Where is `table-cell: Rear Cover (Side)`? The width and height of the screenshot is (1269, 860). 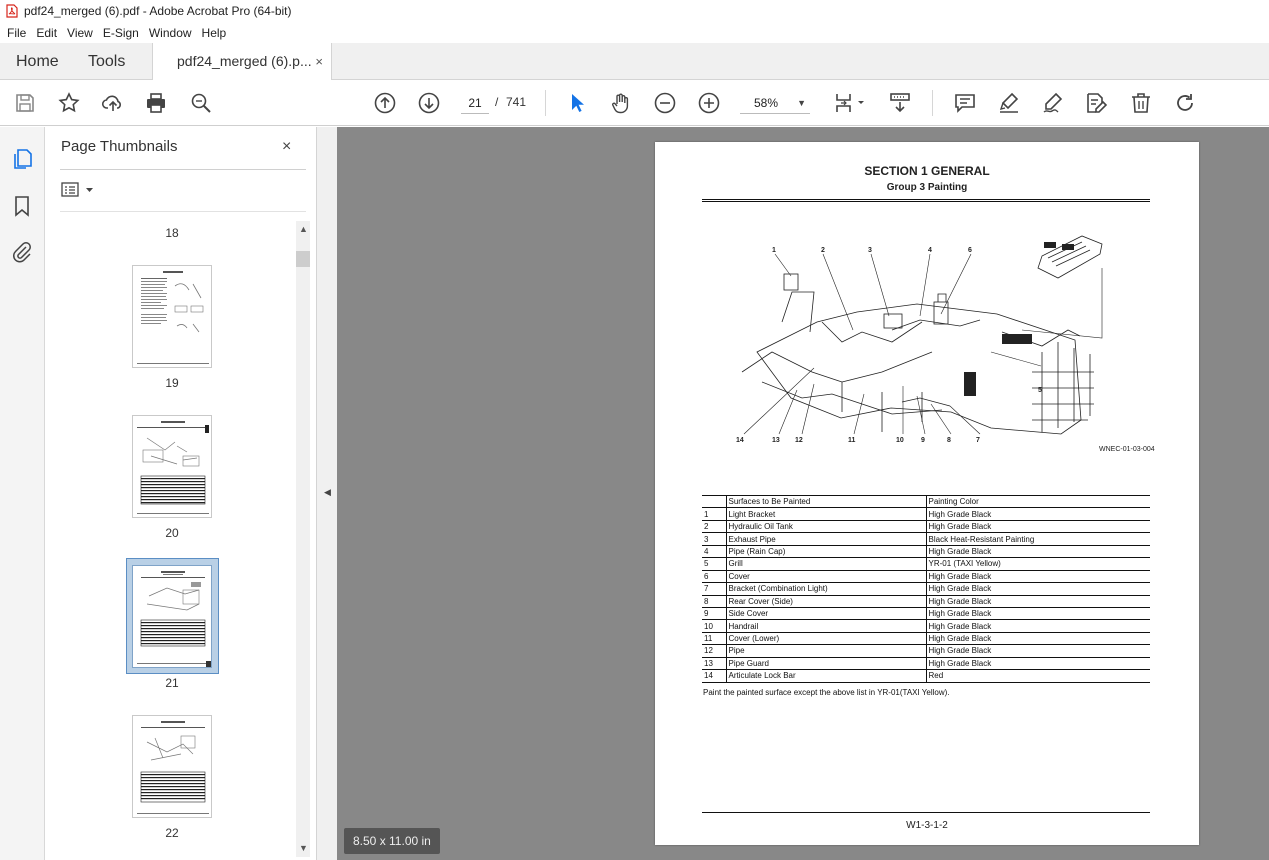
table-cell: Rear Cover (Side) is located at coordinates (826, 601).